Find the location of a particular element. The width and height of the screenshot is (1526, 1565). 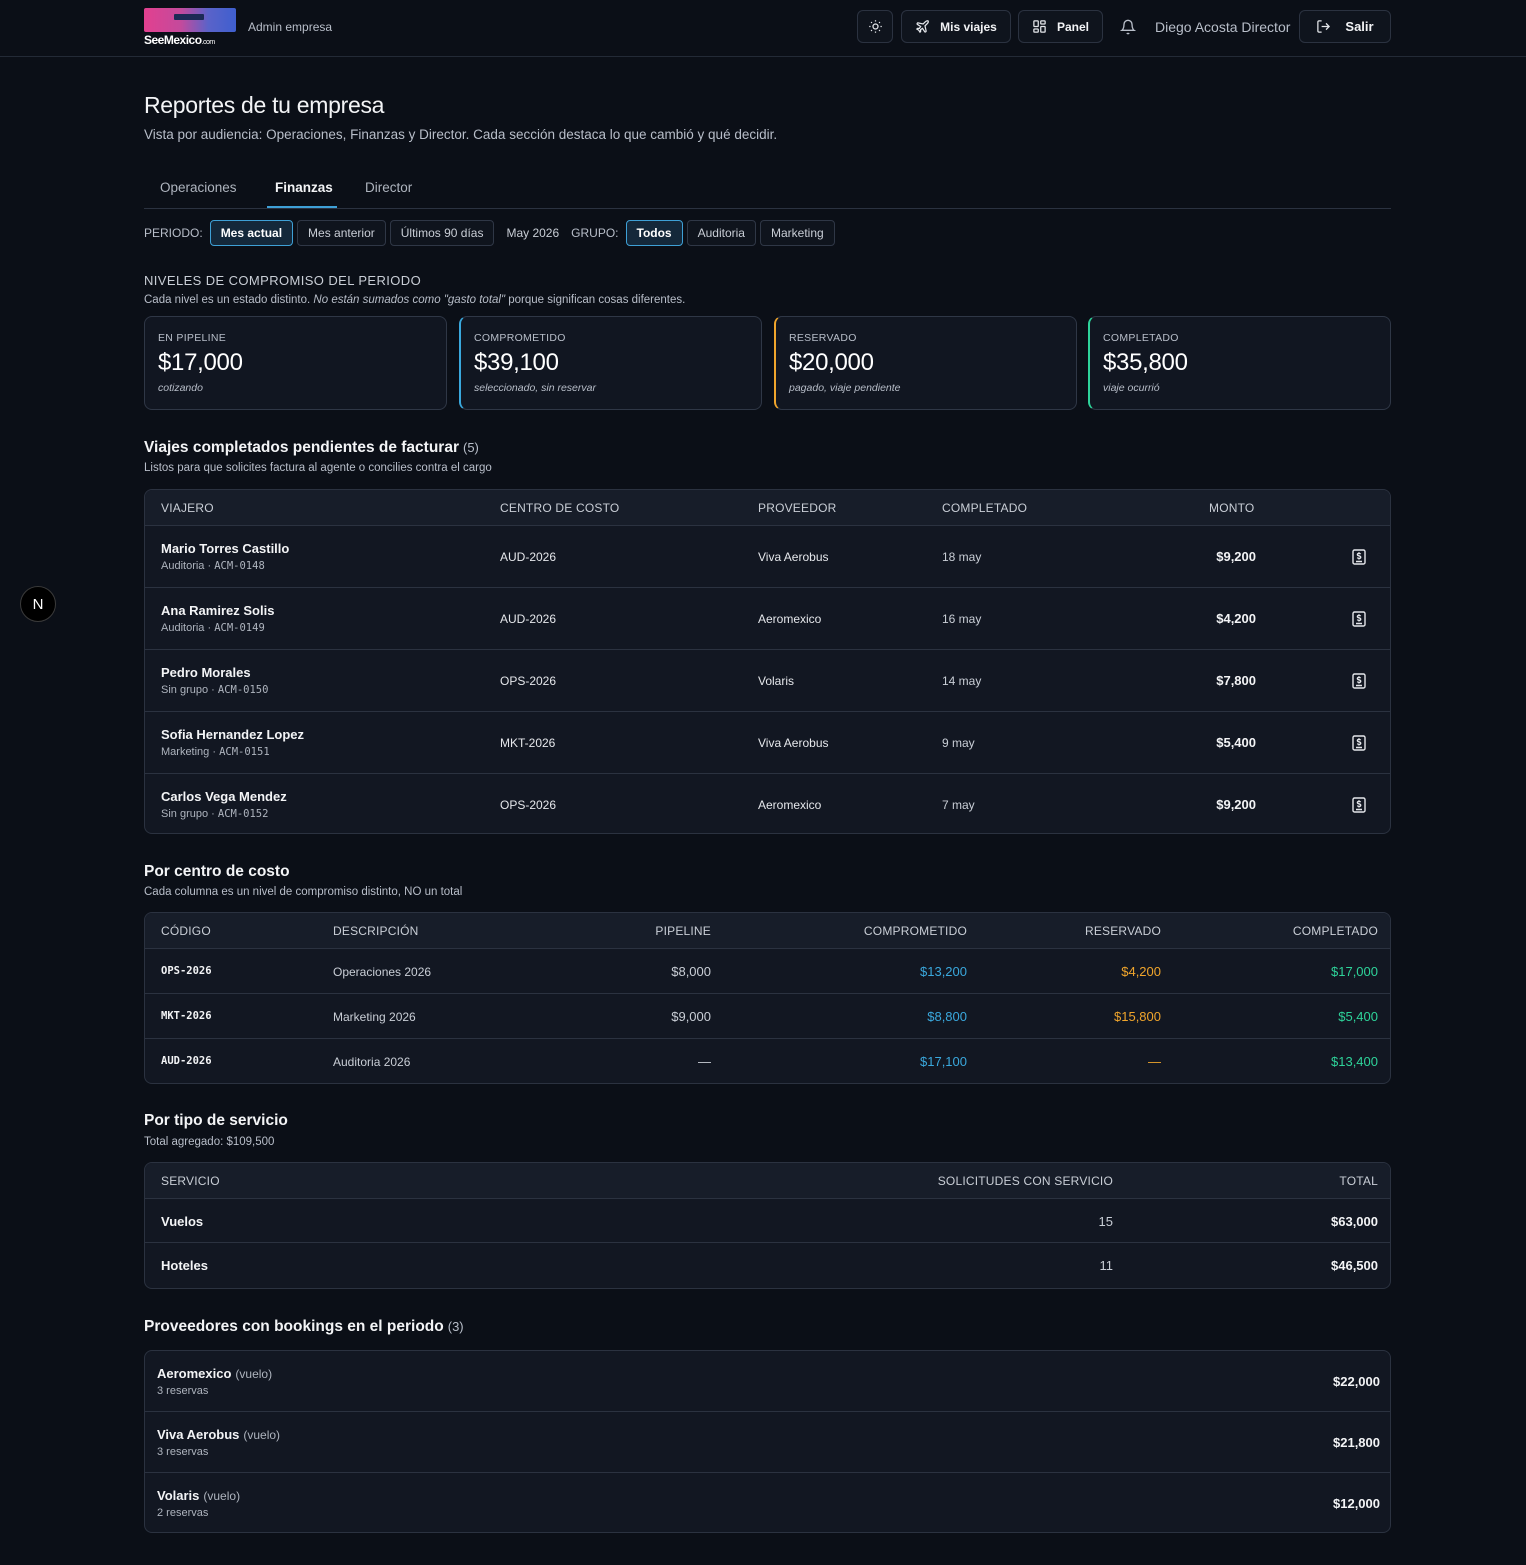

provider-type: (vuelo) is located at coordinates (222, 1496).